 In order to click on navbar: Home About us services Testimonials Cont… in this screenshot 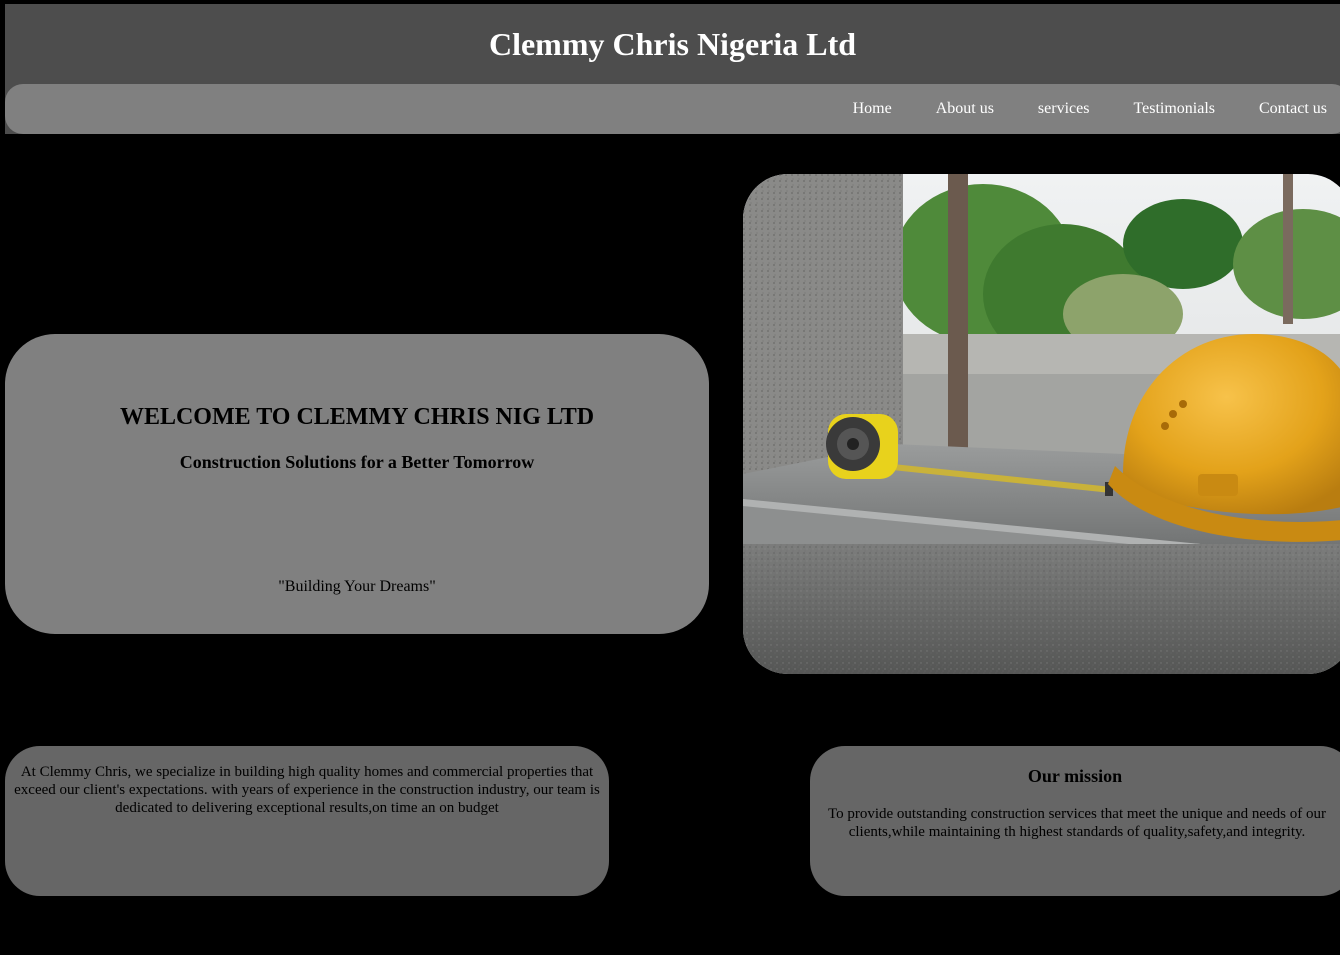, I will do `click(672, 109)`.